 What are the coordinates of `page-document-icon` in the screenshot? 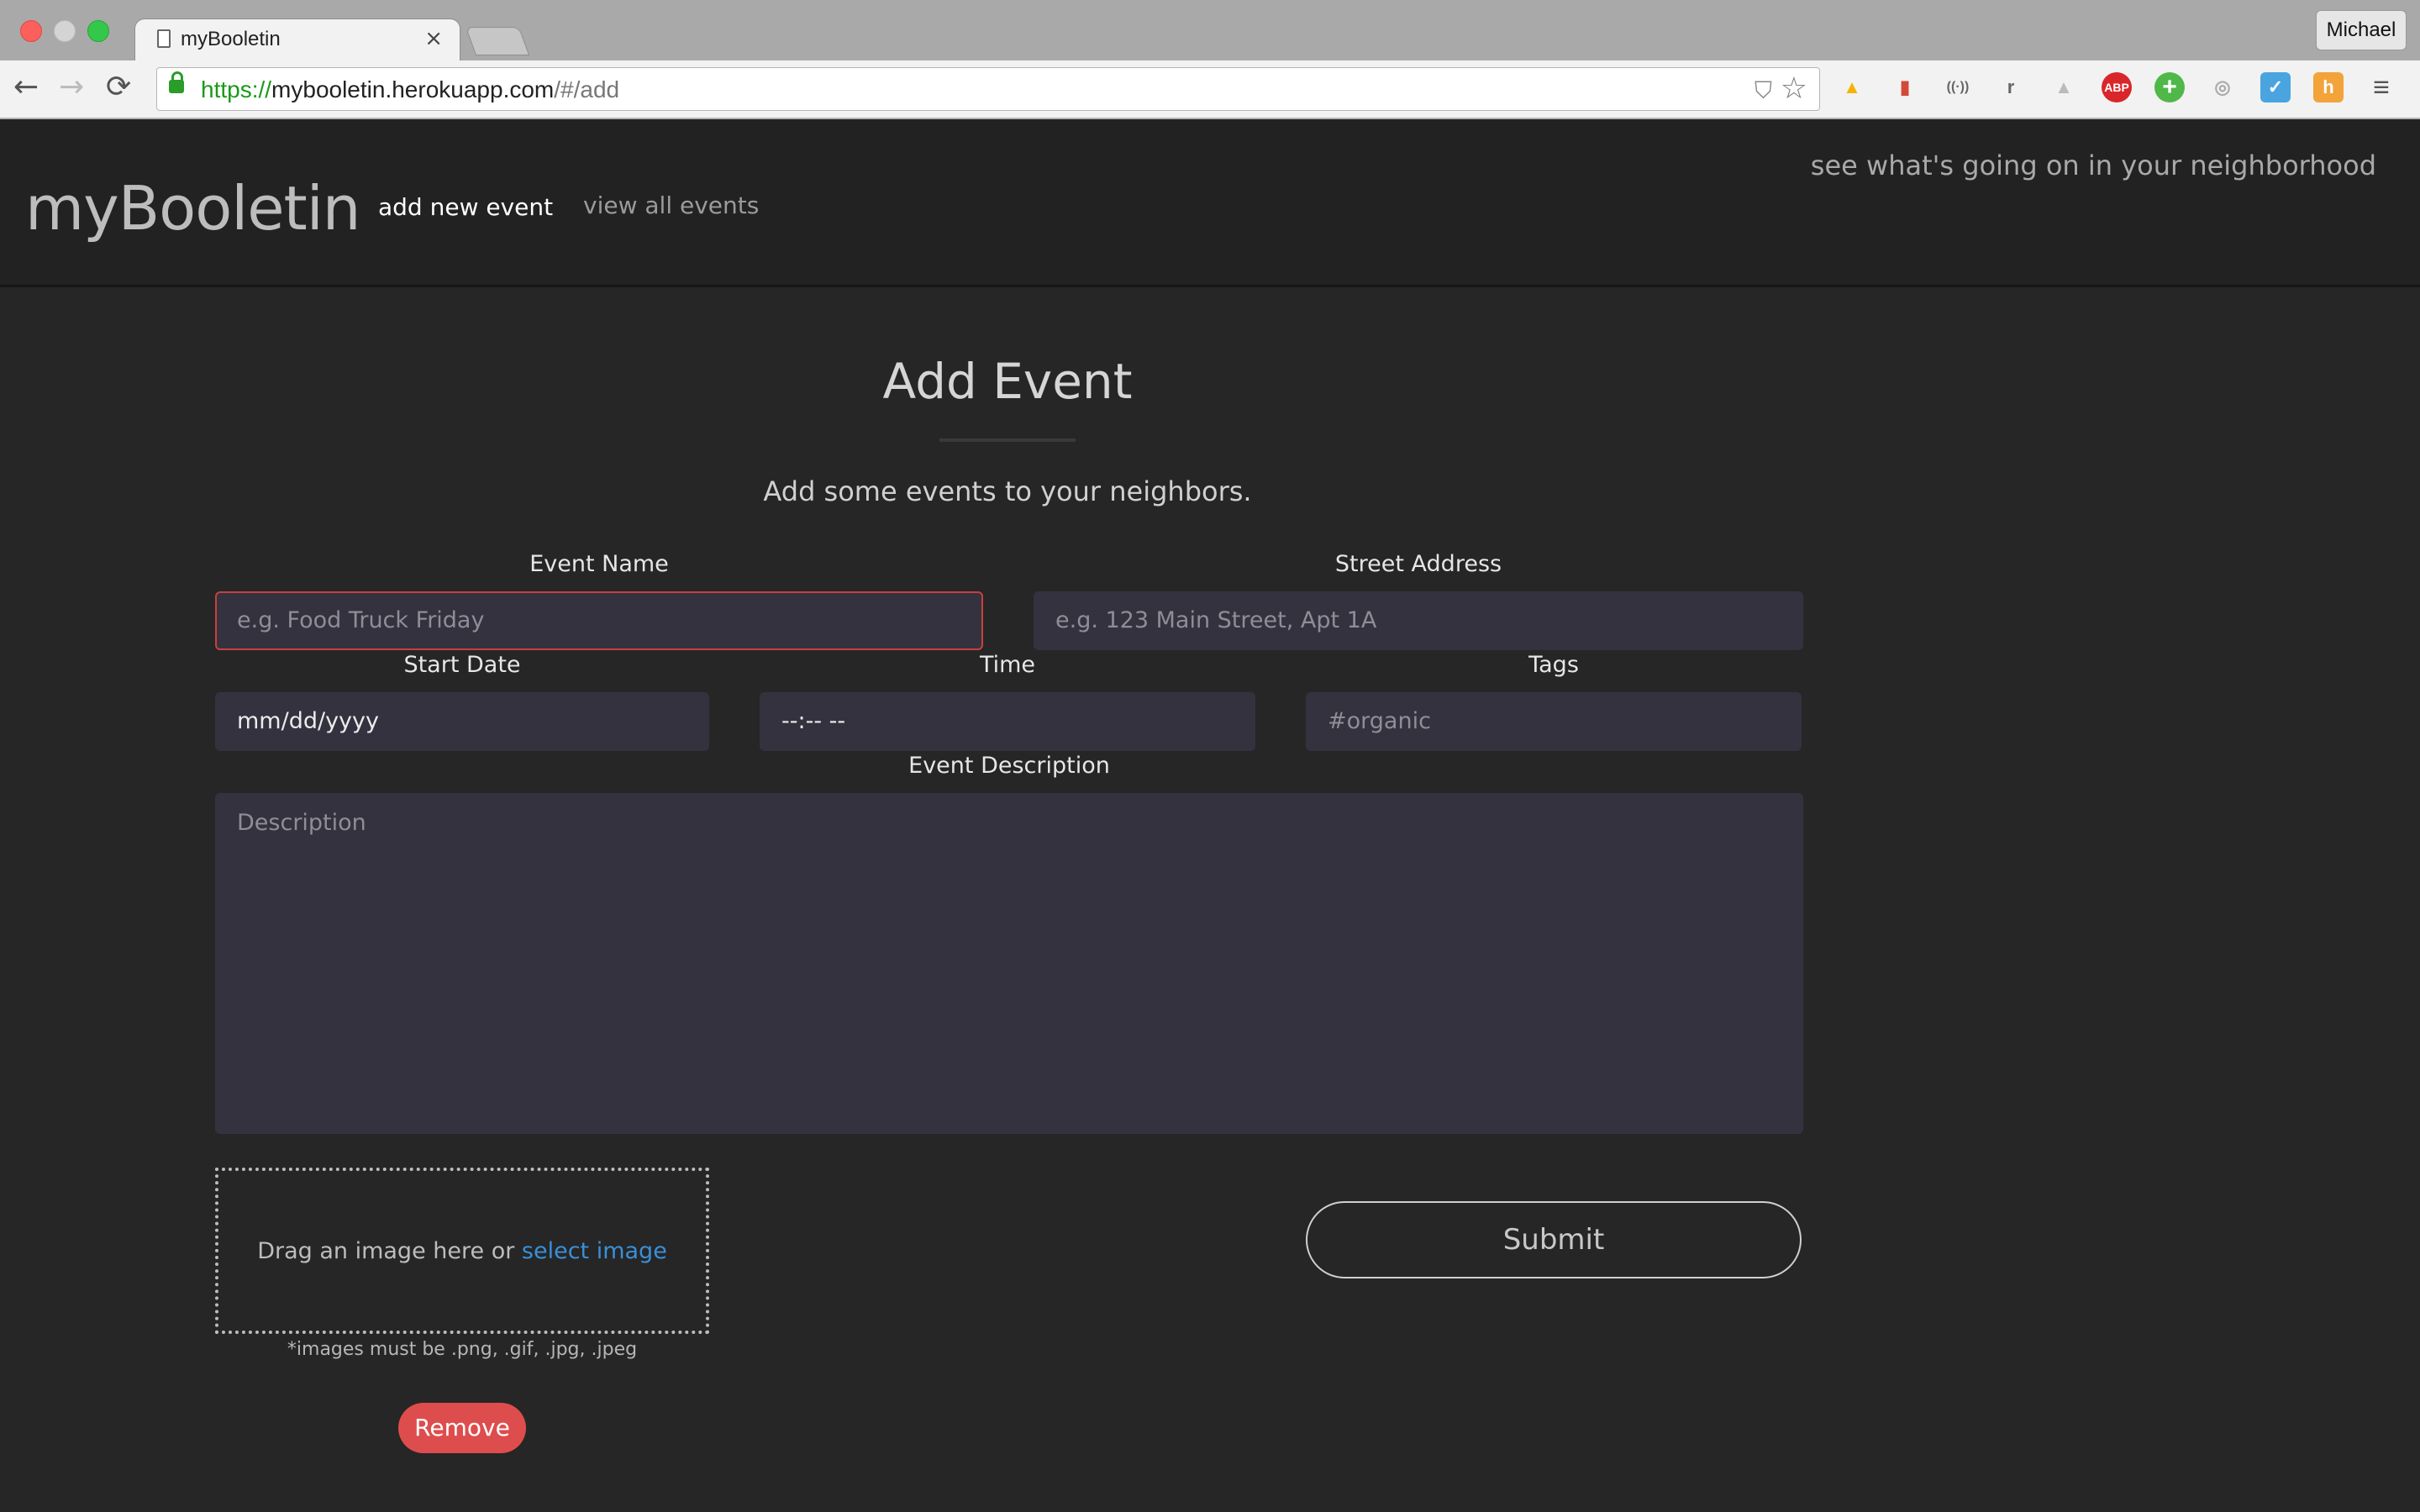 It's located at (164, 38).